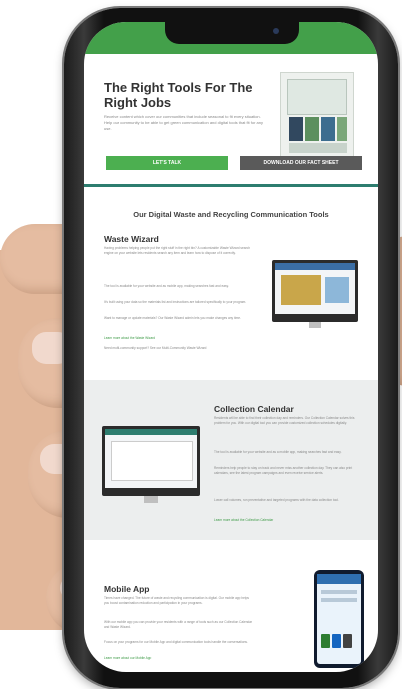 This screenshot has width=402, height=689. Describe the element at coordinates (231, 185) in the screenshot. I see `section-divider` at that location.